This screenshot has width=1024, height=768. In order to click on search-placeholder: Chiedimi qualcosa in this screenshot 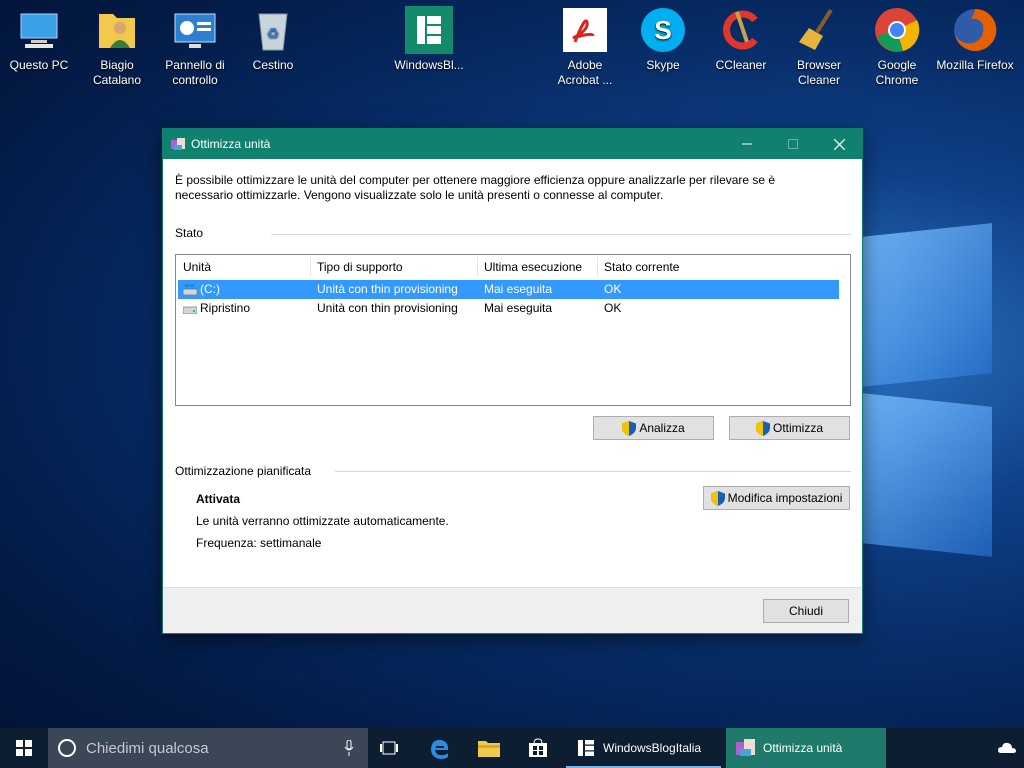, I will do `click(147, 748)`.